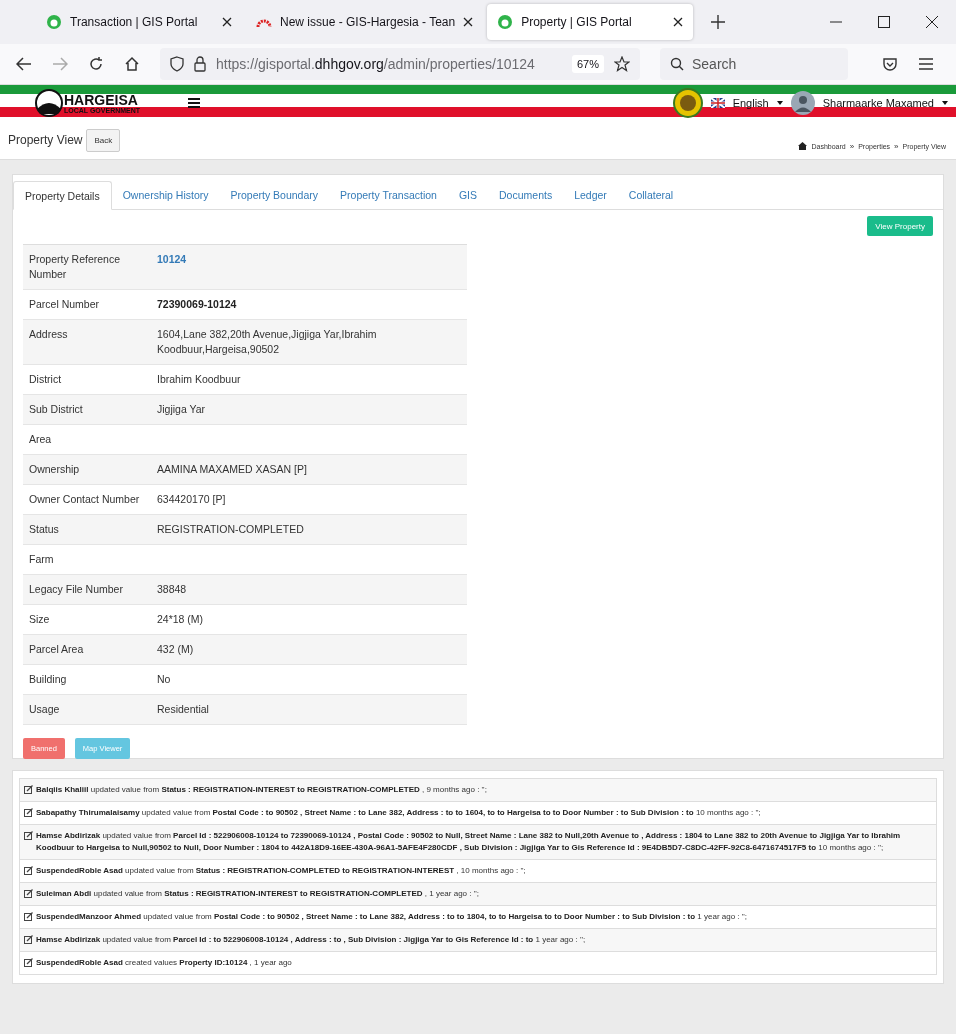 The height and width of the screenshot is (1034, 956). What do you see at coordinates (526, 195) in the screenshot?
I see `tab: Documents` at bounding box center [526, 195].